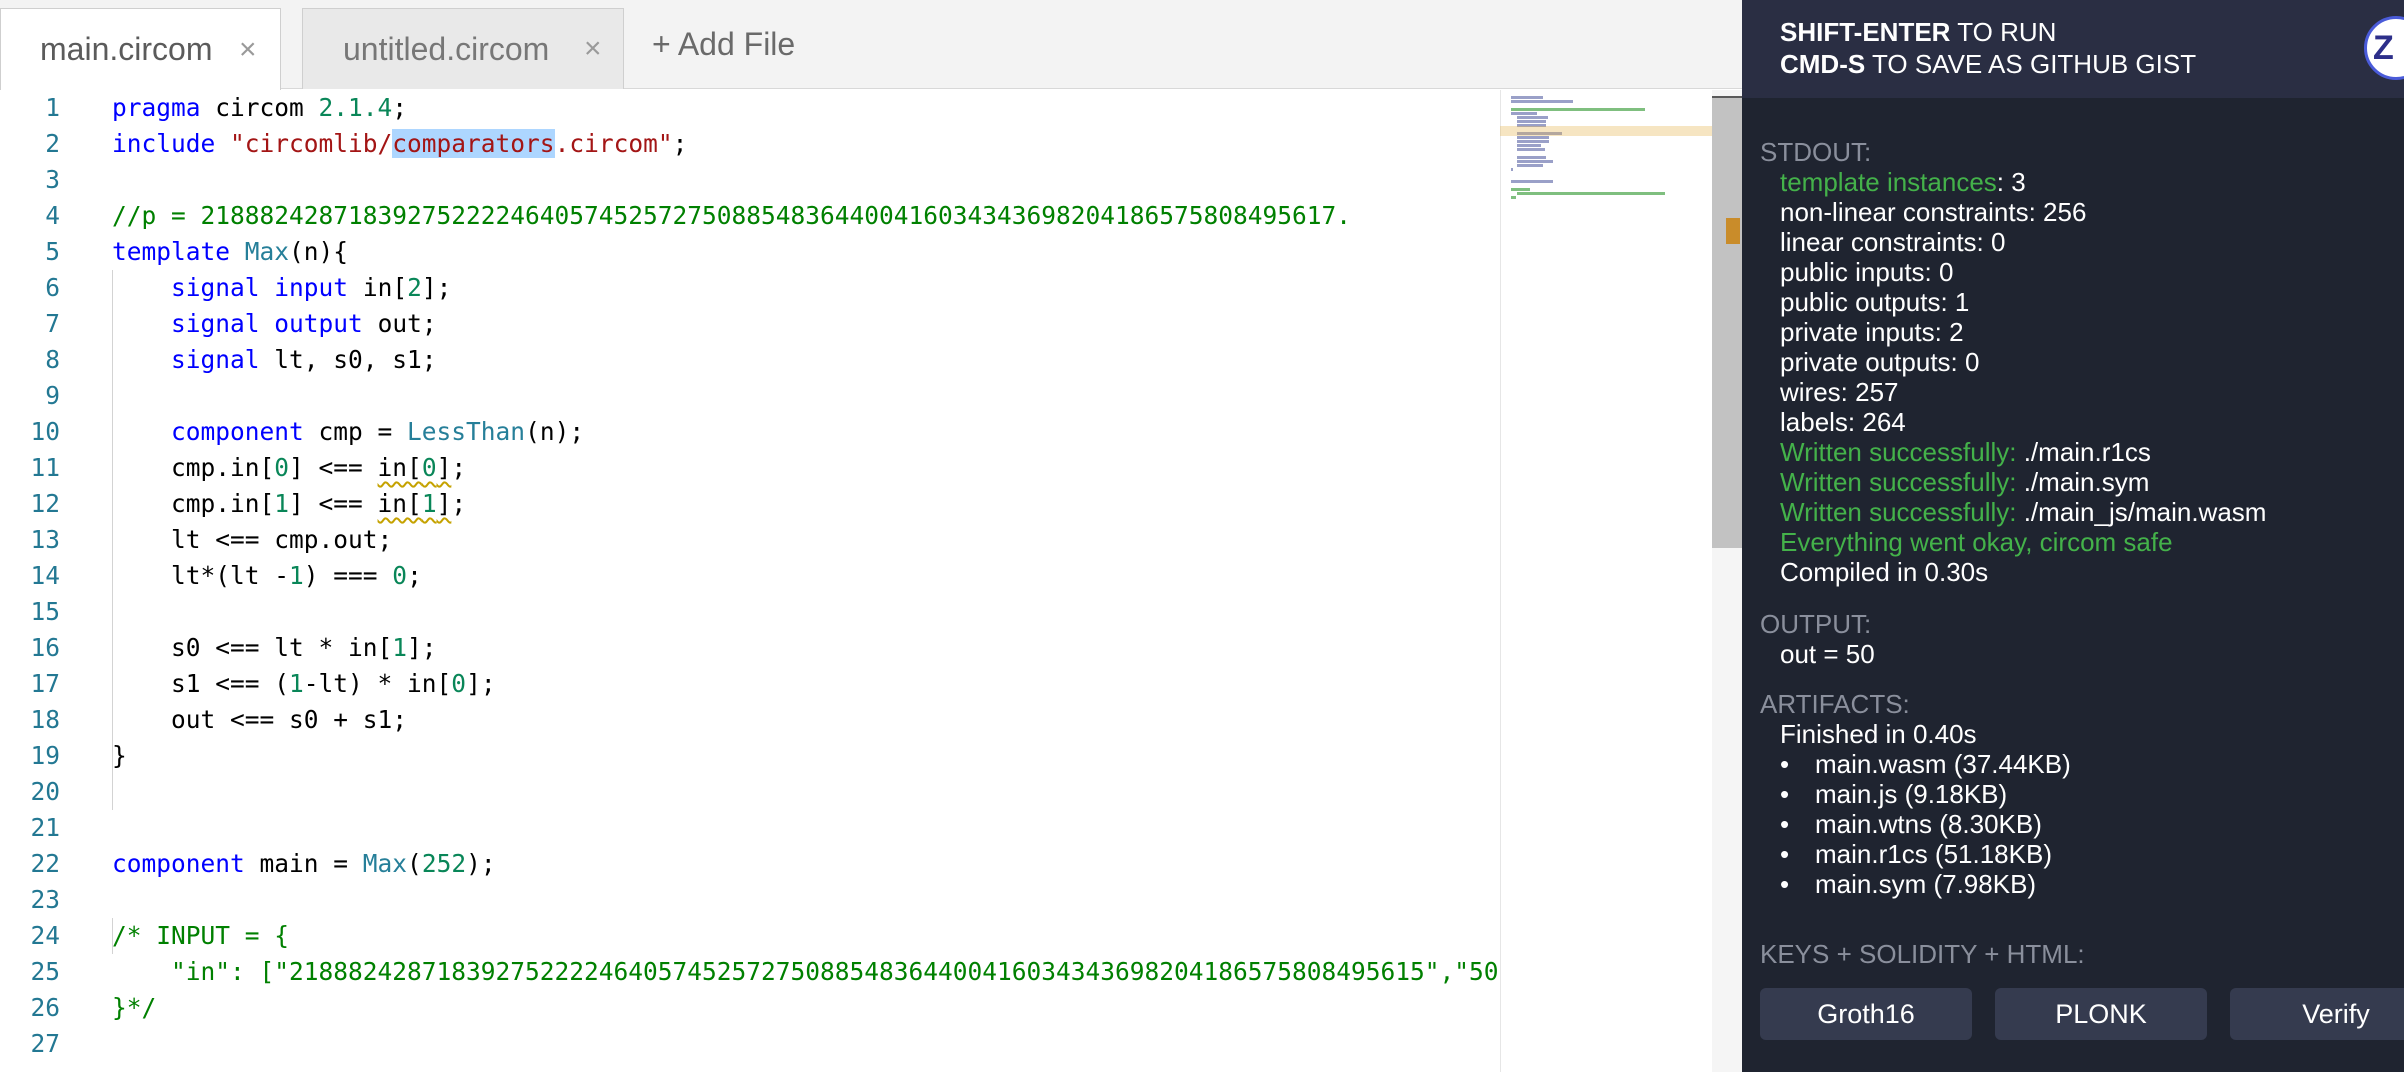 Image resolution: width=2404 pixels, height=1072 pixels. What do you see at coordinates (750, 144) in the screenshot?
I see `code-line: 2 include "circomlib/comparators.circom";` at bounding box center [750, 144].